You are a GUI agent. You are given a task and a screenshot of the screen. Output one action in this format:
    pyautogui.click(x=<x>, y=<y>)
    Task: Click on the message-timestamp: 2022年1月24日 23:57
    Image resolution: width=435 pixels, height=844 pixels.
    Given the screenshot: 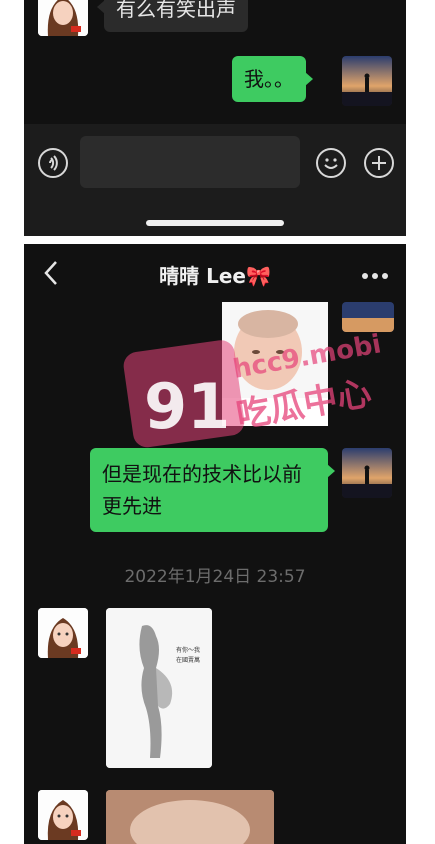 What is the action you would take?
    pyautogui.click(x=215, y=577)
    